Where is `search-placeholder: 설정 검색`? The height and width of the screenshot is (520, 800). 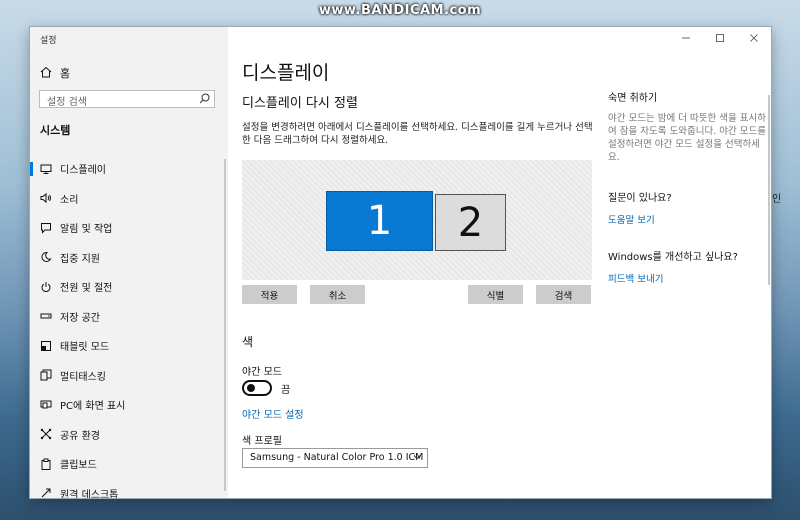 search-placeholder: 설정 검색 is located at coordinates (67, 102).